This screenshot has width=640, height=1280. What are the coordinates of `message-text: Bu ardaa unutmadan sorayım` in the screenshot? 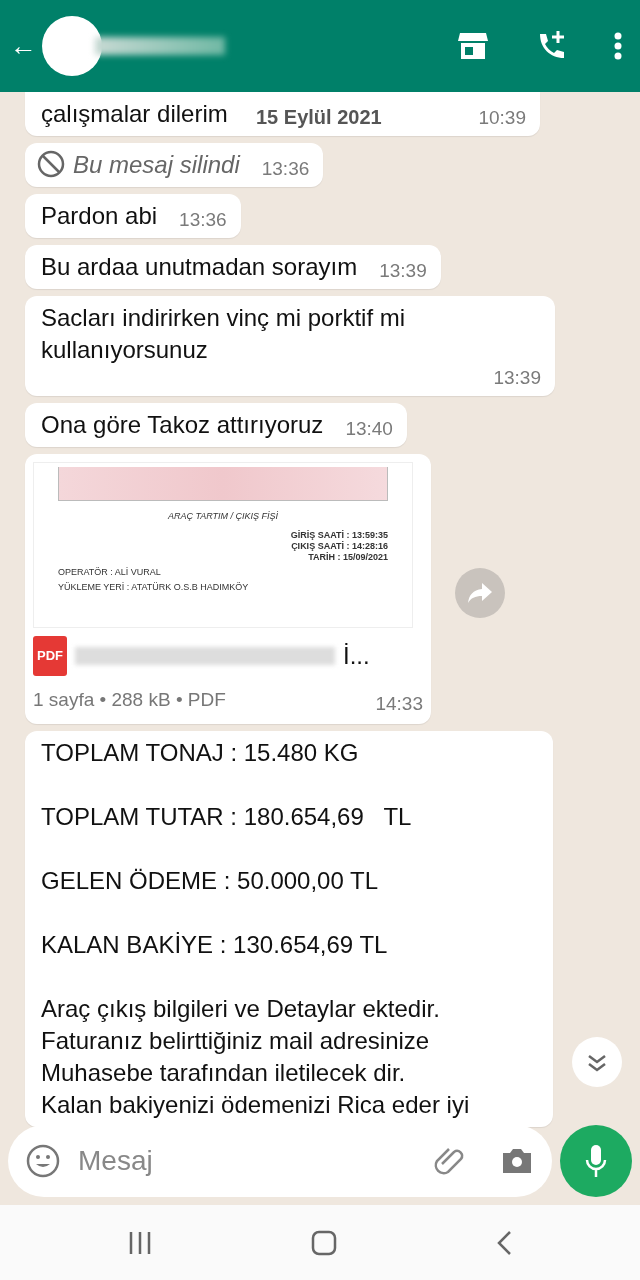 It's located at (199, 267).